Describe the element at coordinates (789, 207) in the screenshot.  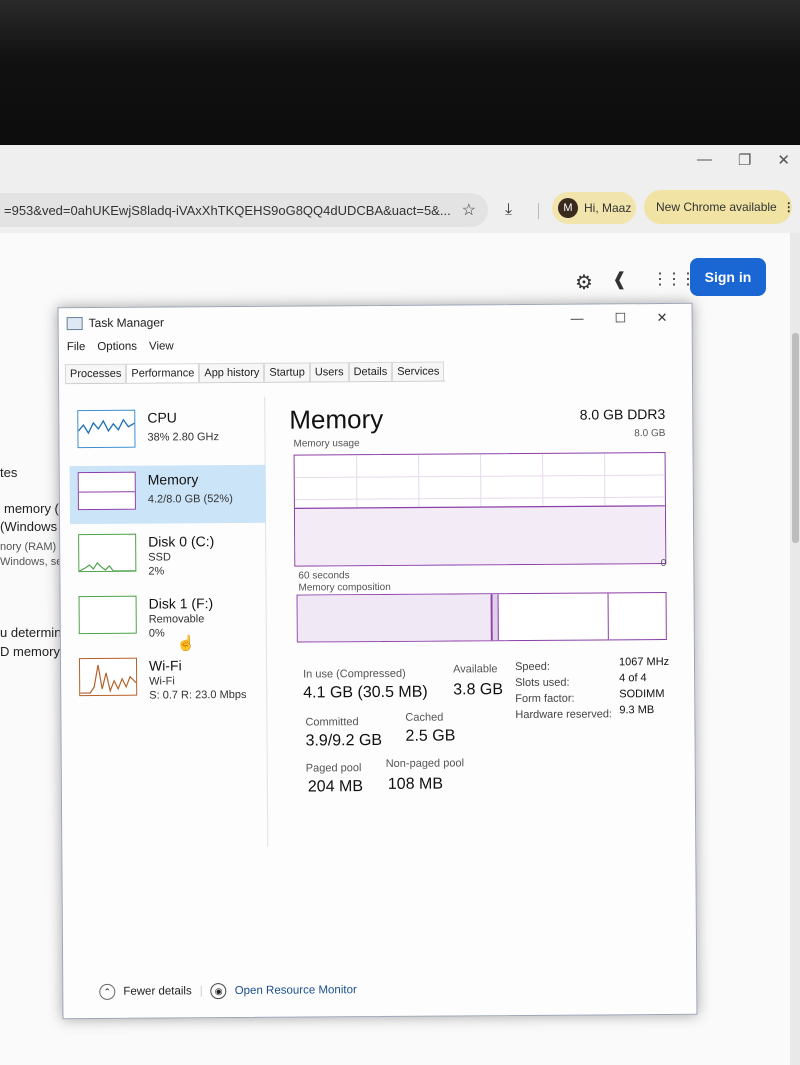
I see `more-menu-icon: ⋮` at that location.